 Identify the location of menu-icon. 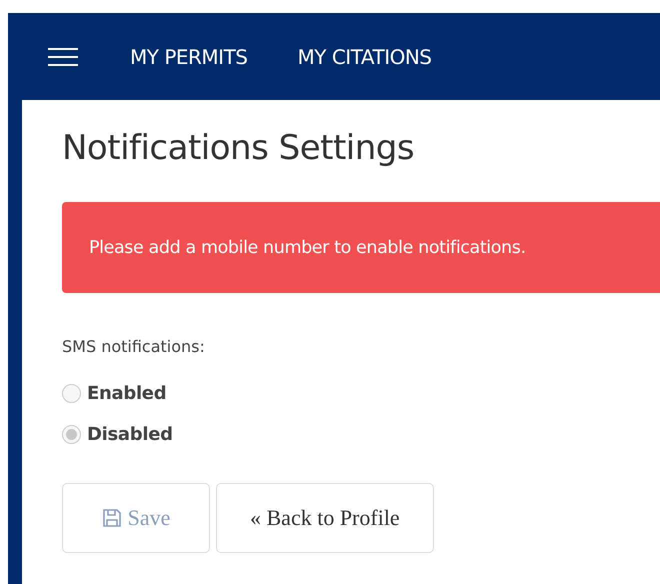
(63, 57).